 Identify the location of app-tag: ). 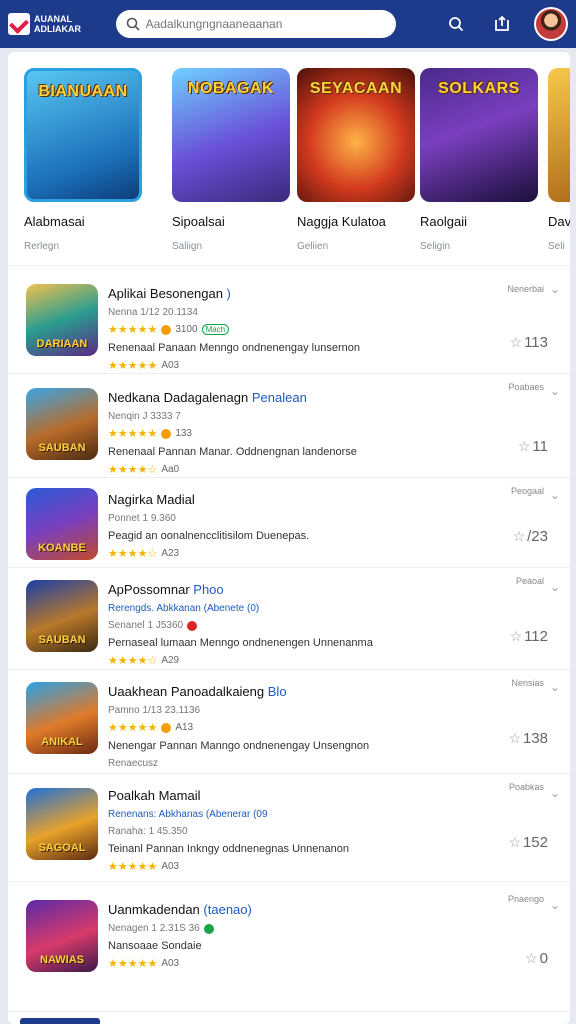
(228, 293).